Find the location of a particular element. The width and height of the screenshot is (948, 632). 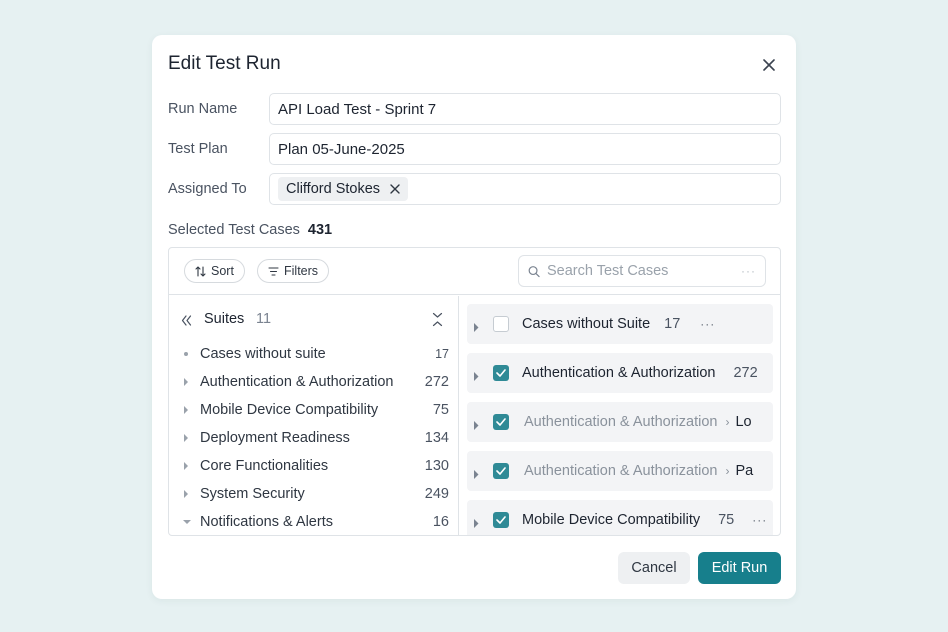

case-label: Cases without Suite 17 ··· is located at coordinates (618, 324).